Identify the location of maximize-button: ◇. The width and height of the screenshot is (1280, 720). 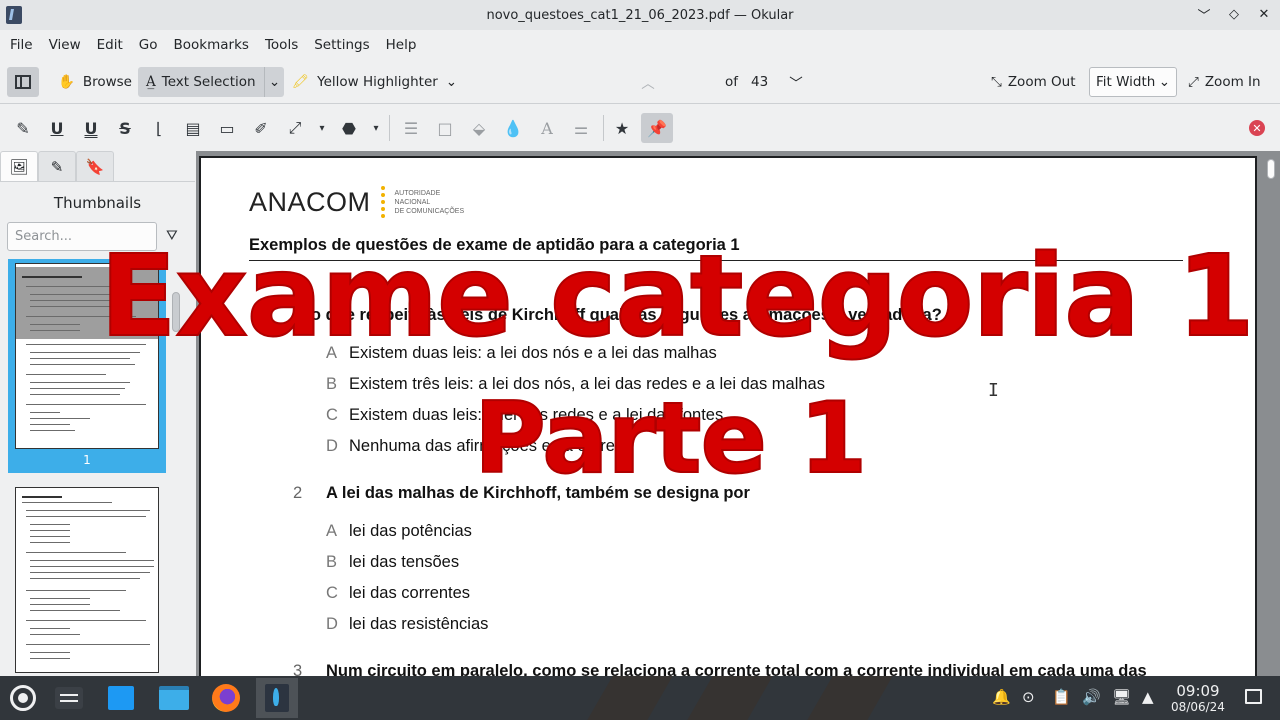
(1234, 14).